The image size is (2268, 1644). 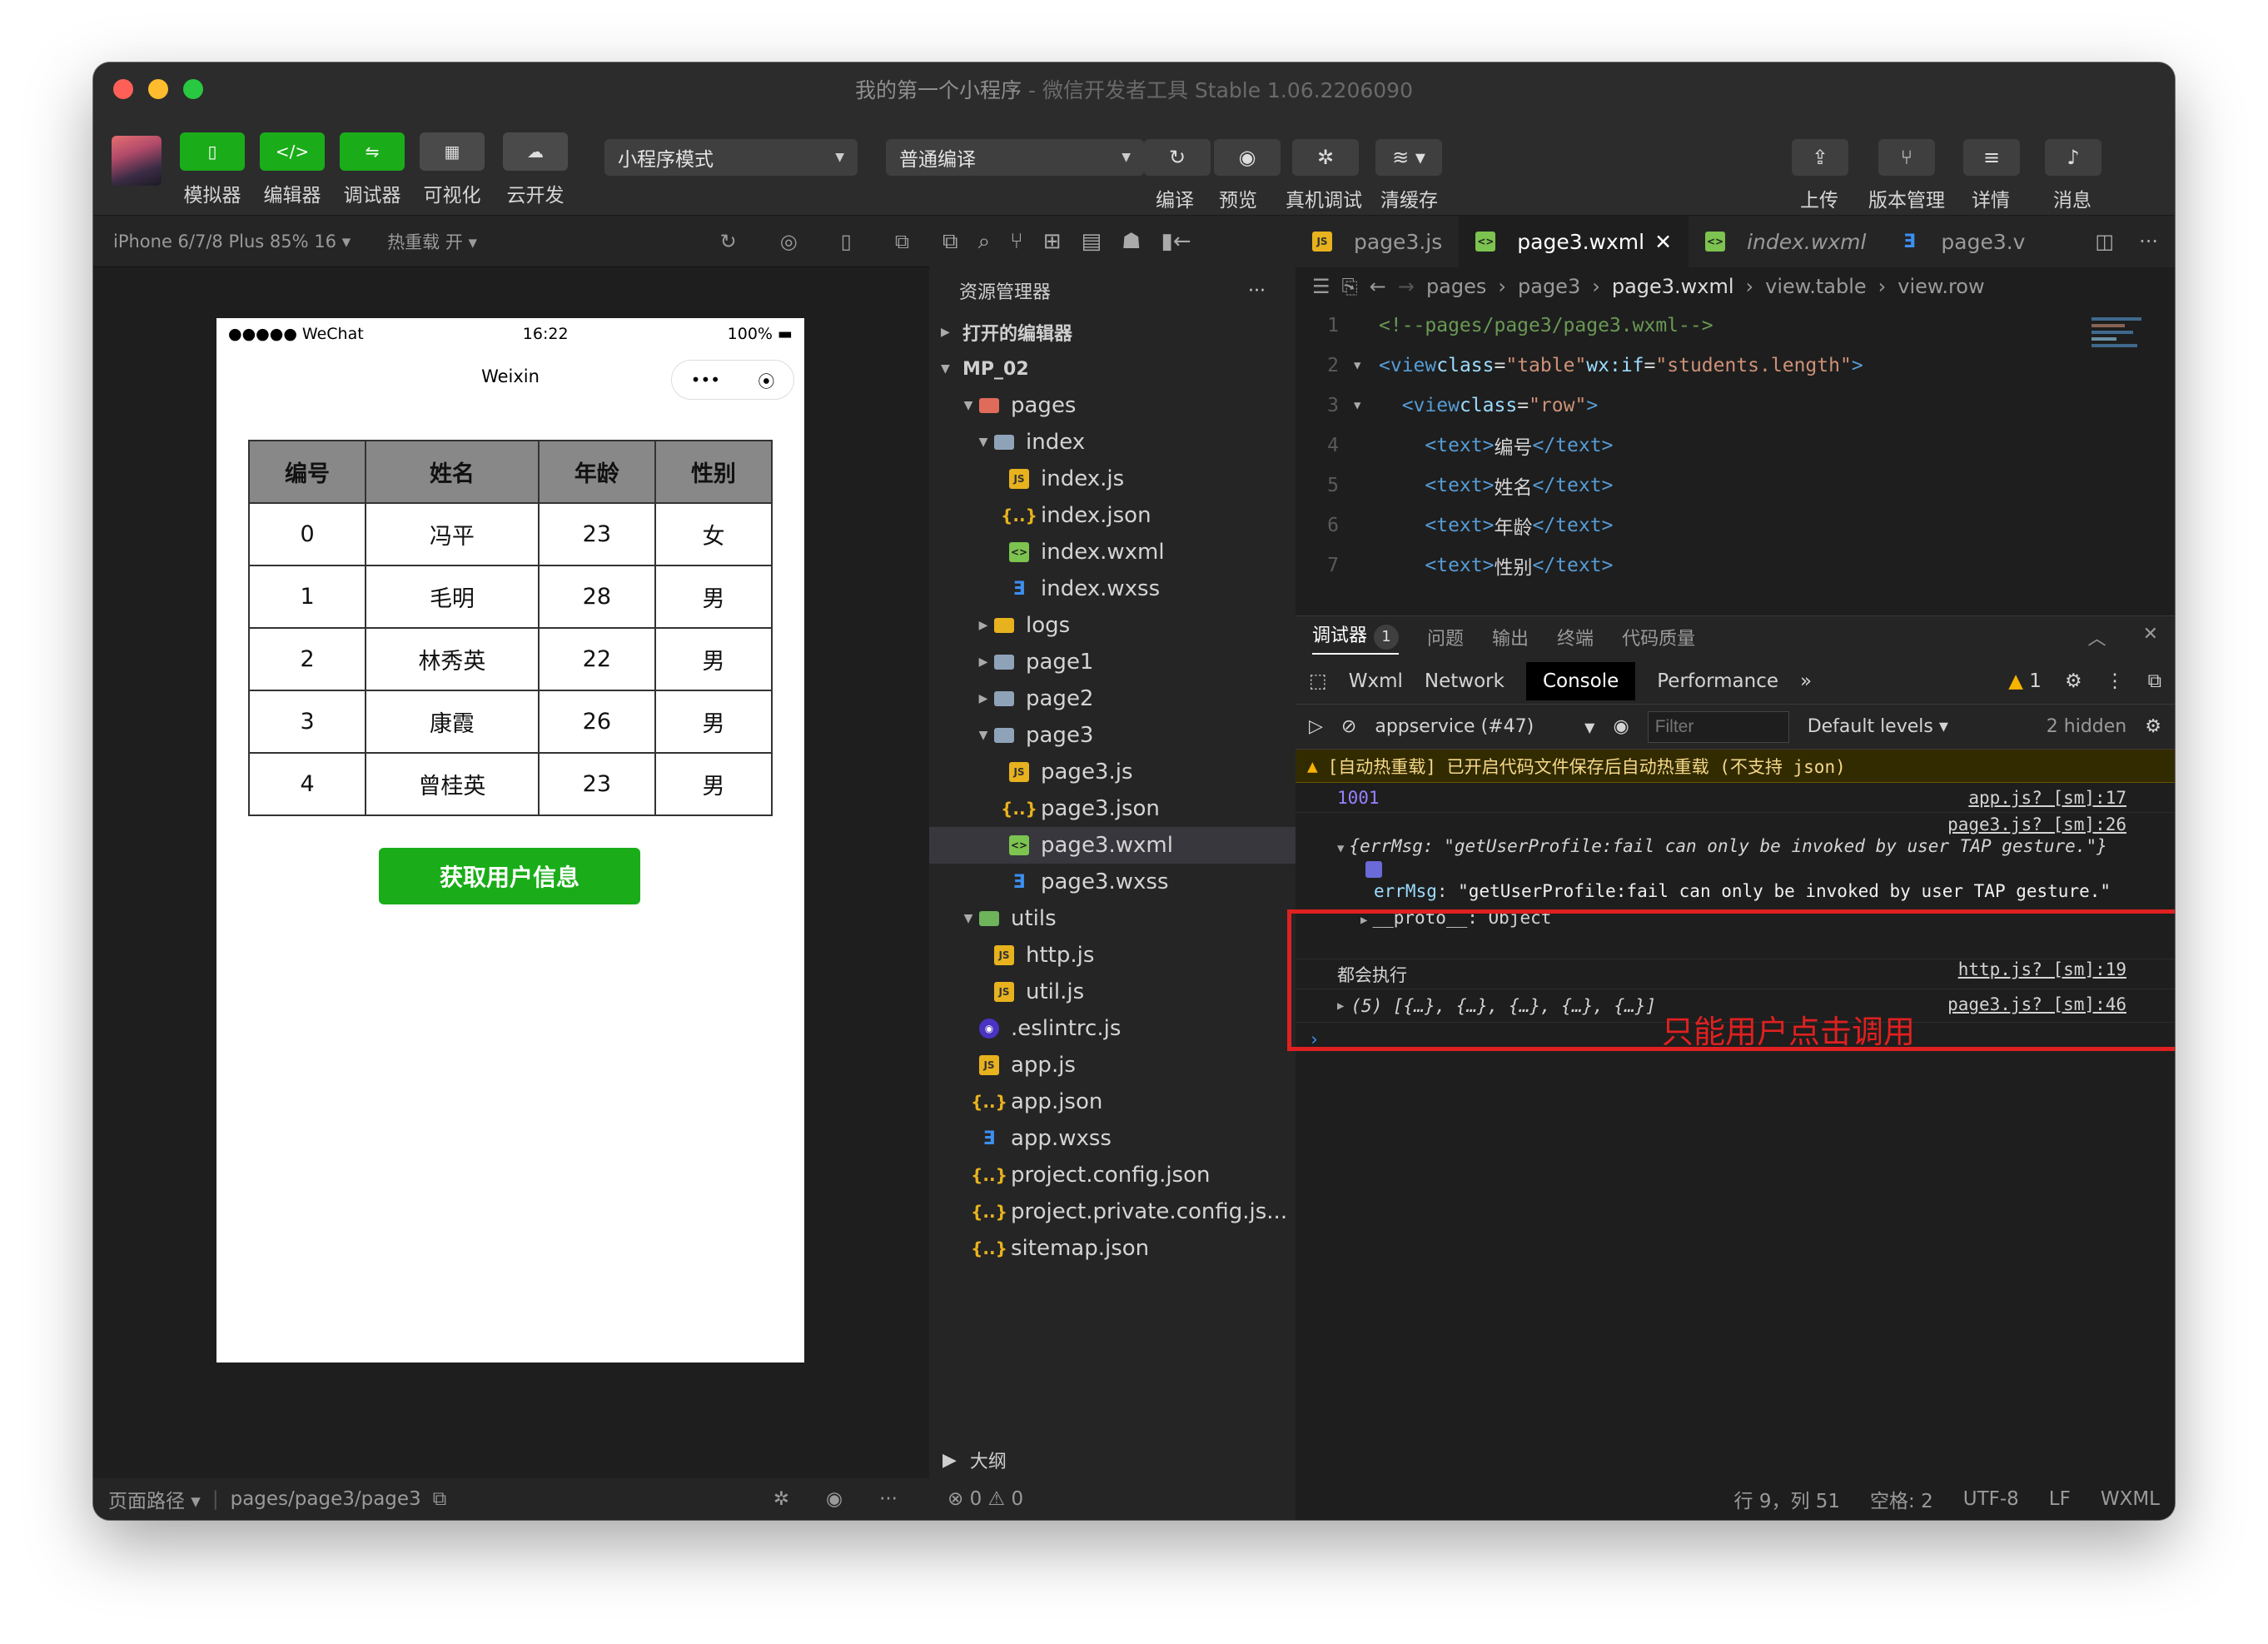 I want to click on mode-select: 小程序模式 ▼, so click(x=731, y=157).